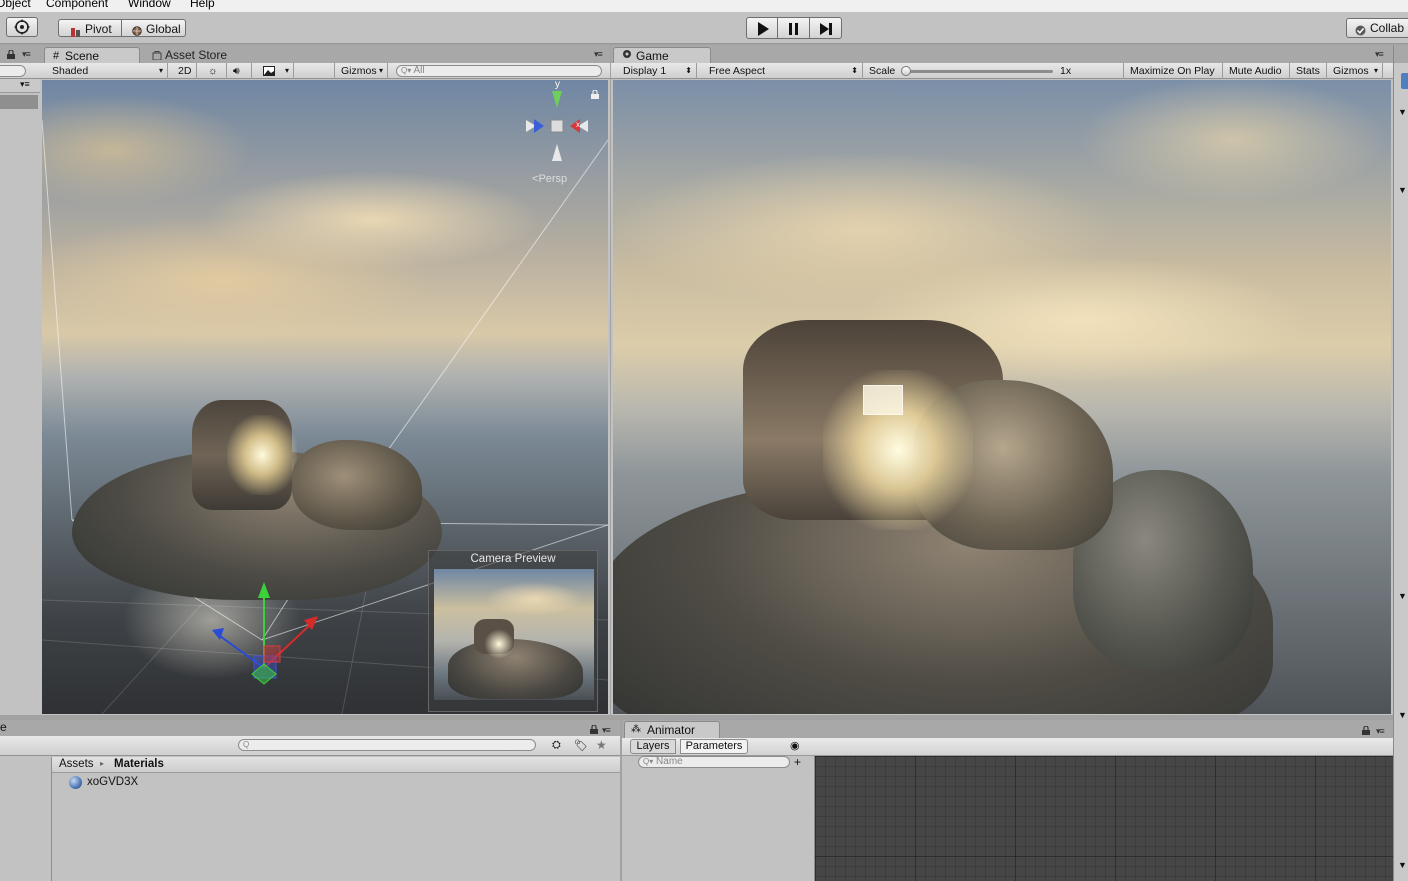  I want to click on layers-tab: Layers, so click(653, 746).